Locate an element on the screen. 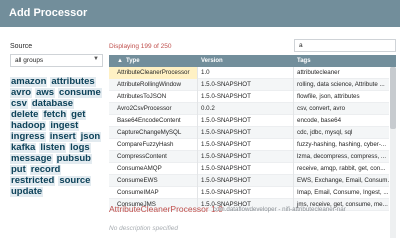 This screenshot has width=400, height=250. scrollbar-thumb is located at coordinates (393, 98).